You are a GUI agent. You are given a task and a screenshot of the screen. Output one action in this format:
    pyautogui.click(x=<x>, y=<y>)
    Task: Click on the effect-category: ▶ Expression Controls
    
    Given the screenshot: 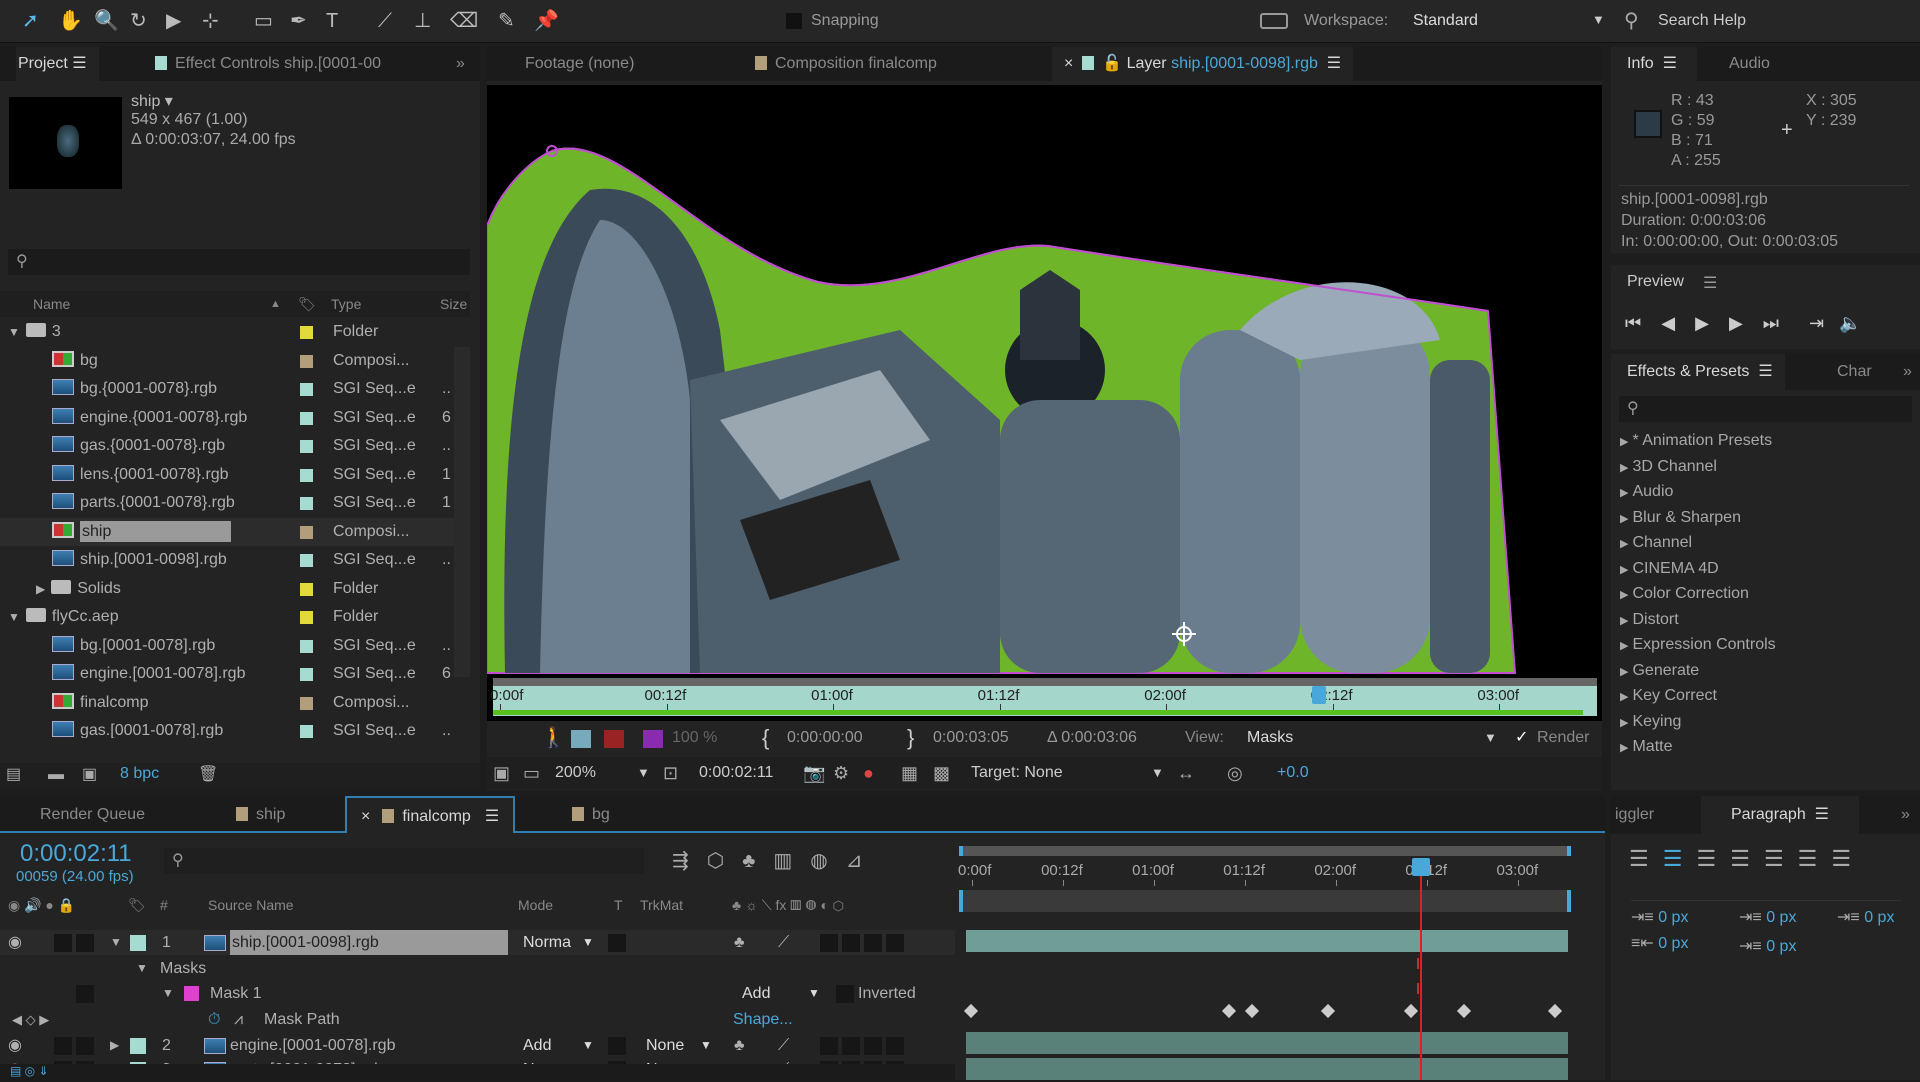 What is the action you would take?
    pyautogui.click(x=1698, y=645)
    